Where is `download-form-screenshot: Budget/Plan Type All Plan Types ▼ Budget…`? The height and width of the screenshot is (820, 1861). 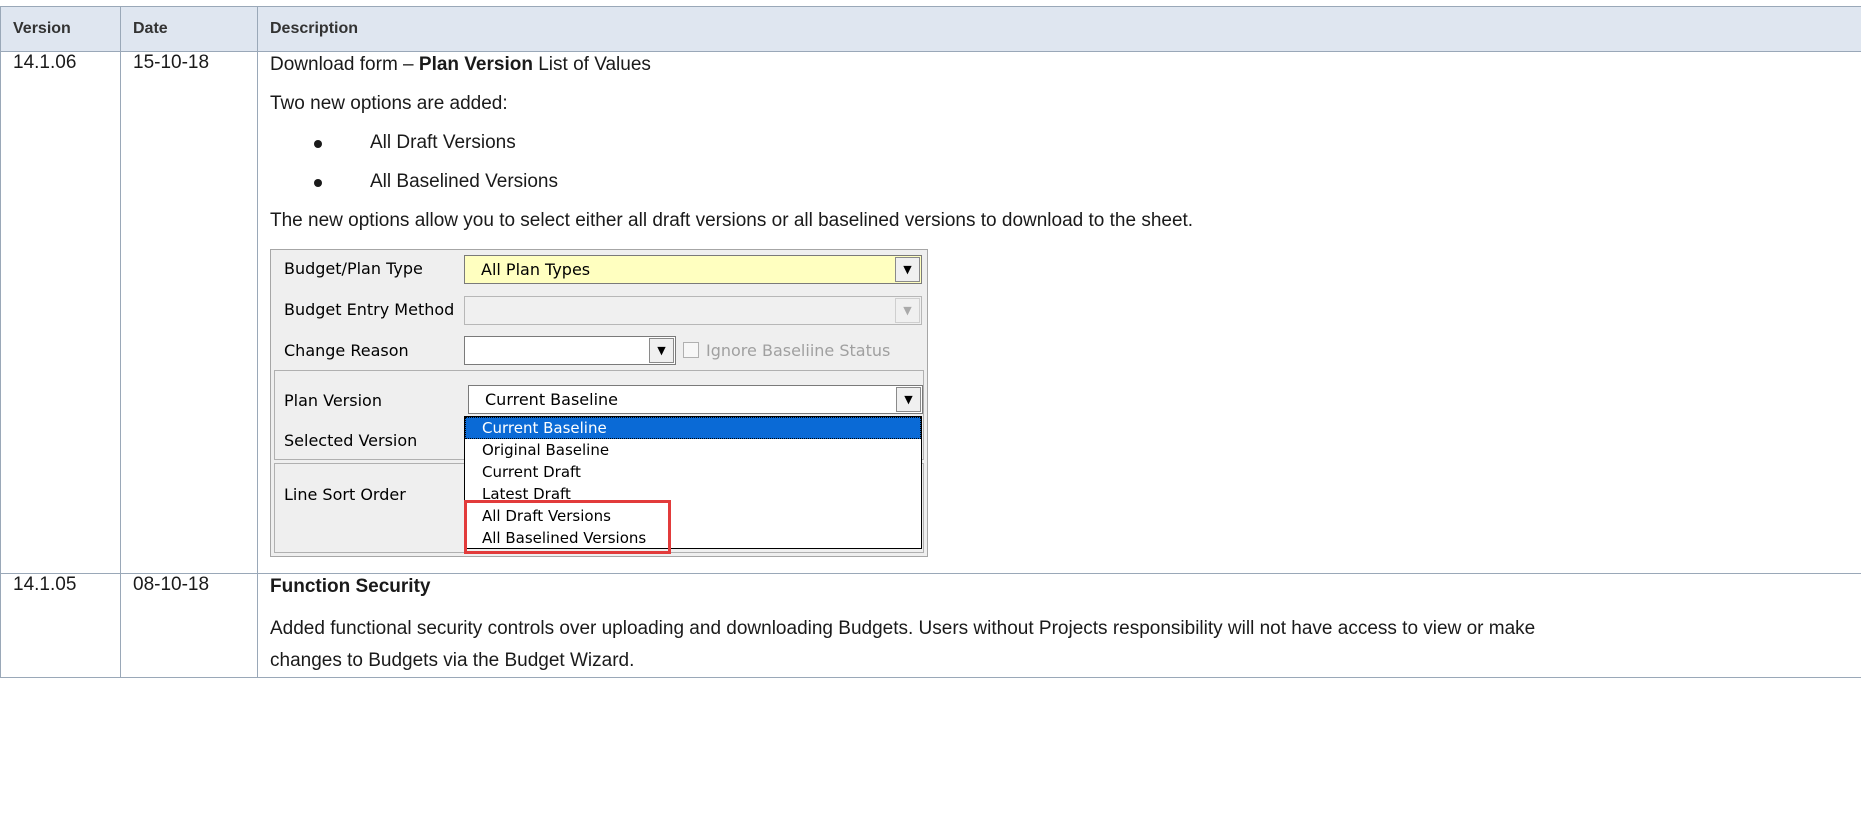
download-form-screenshot: Budget/Plan Type All Plan Types ▼ Budget… is located at coordinates (599, 403).